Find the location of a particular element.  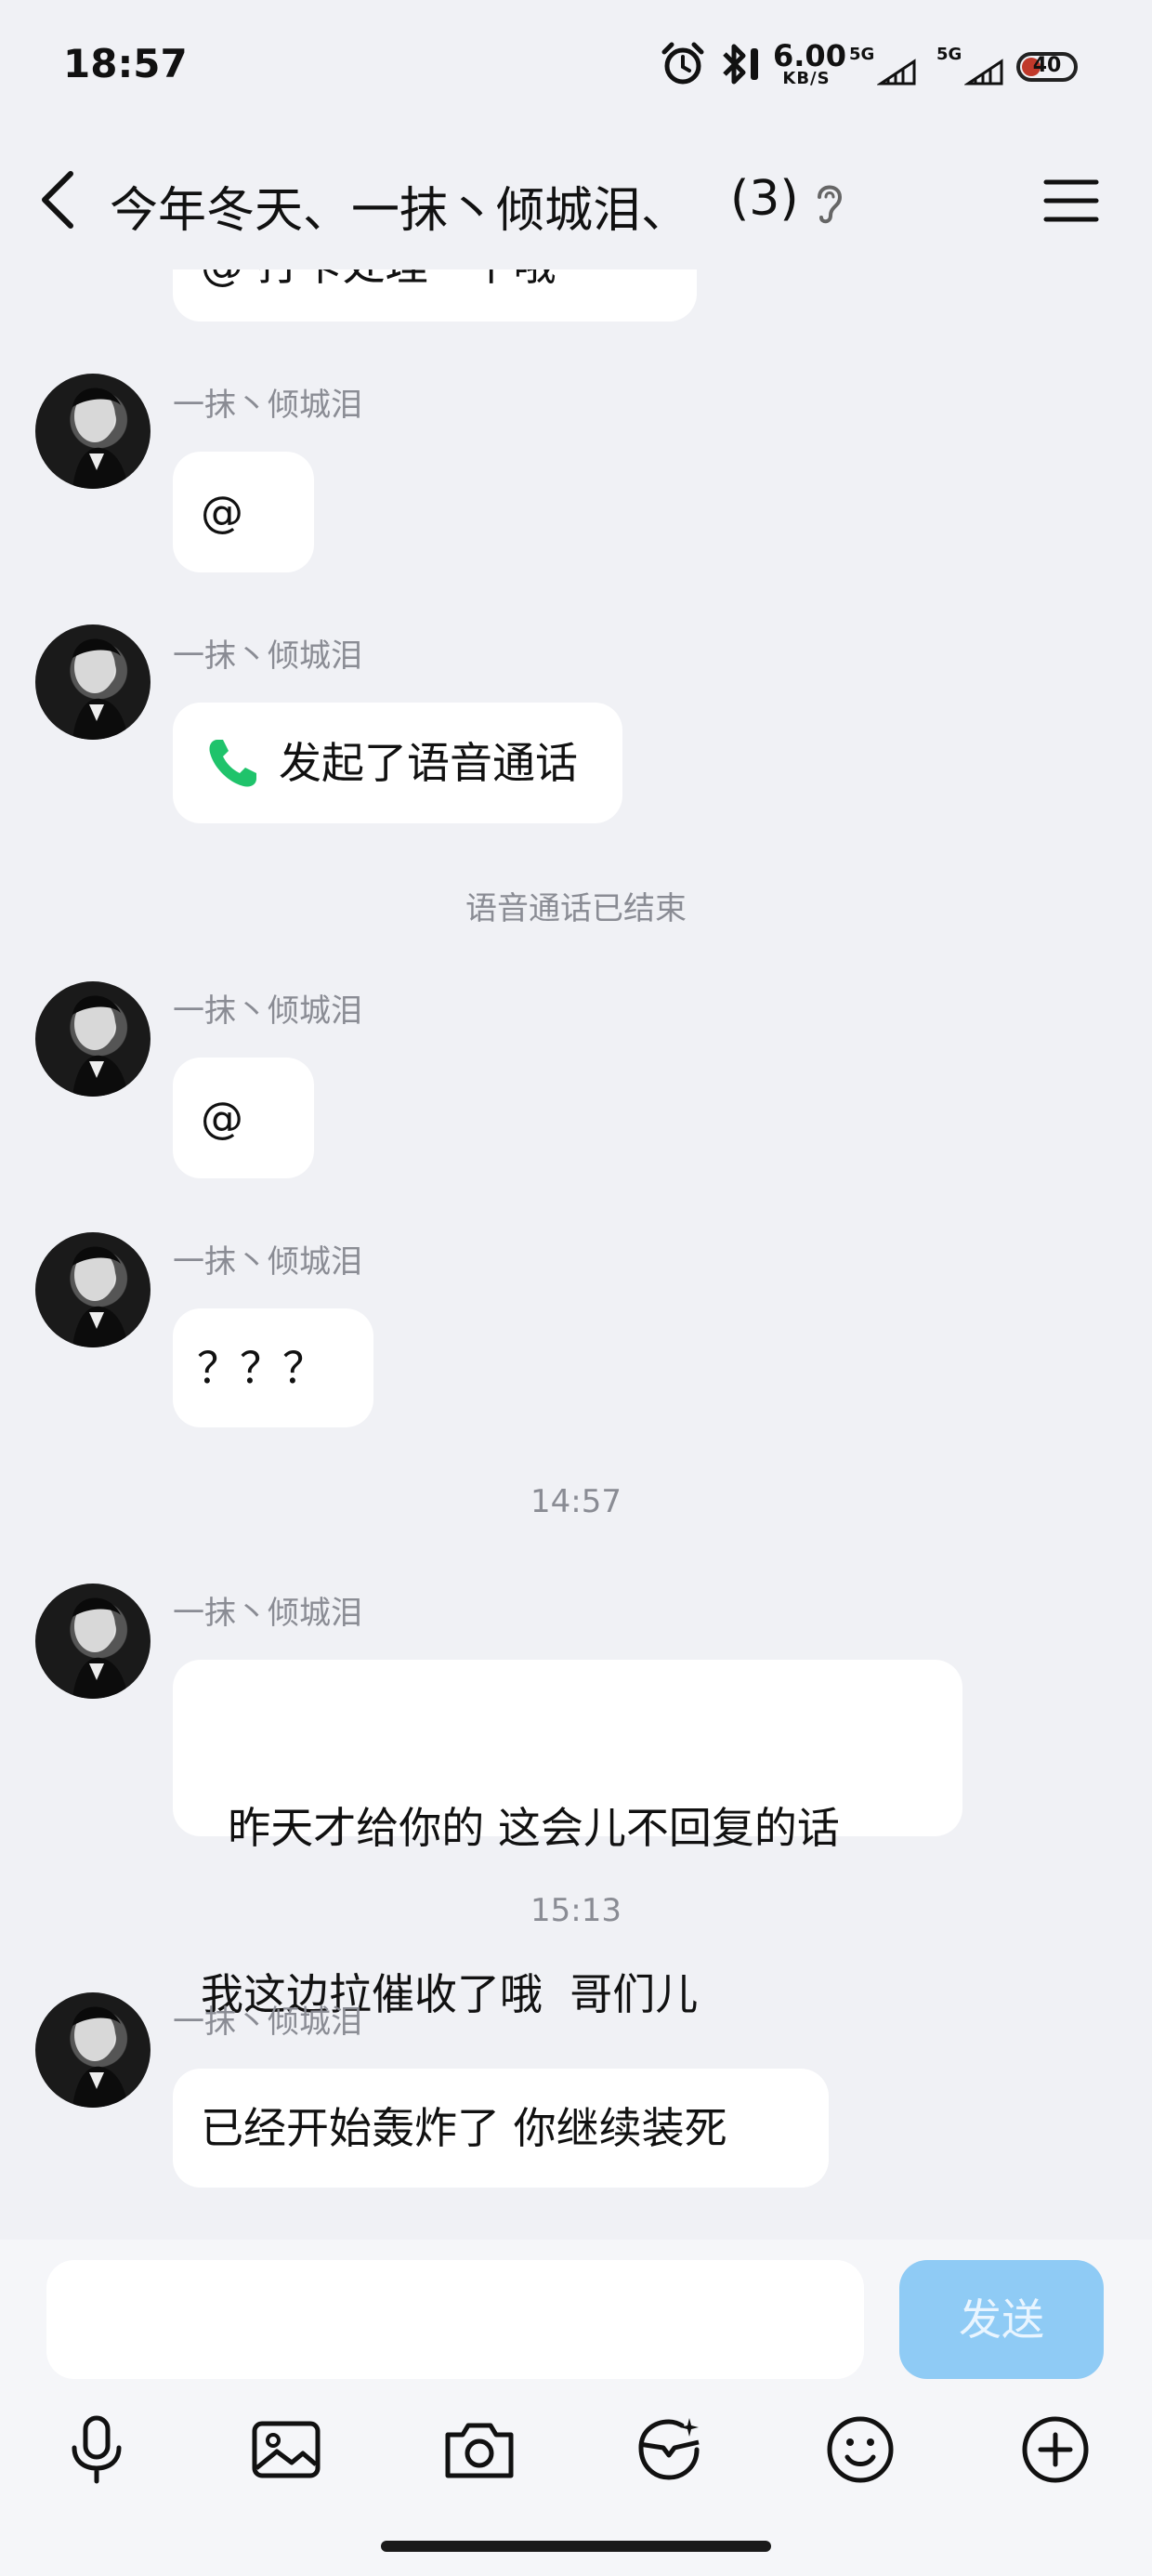

ear-icon is located at coordinates (828, 202).